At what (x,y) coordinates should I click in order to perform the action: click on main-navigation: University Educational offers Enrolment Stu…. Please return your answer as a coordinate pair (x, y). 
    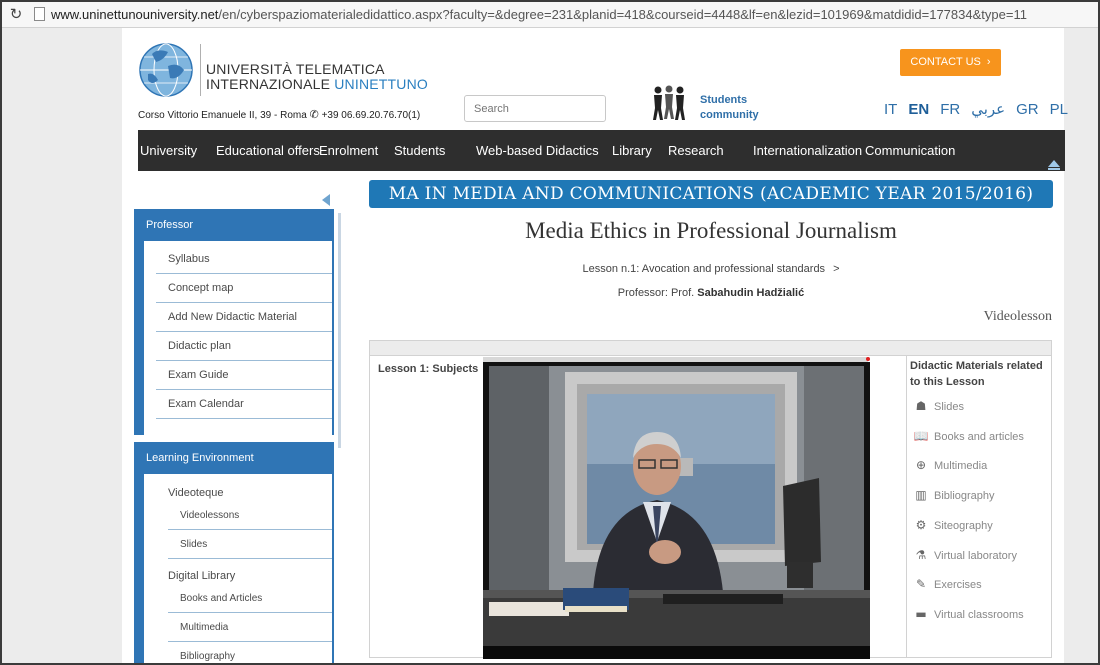
    Looking at the image, I should click on (601, 150).